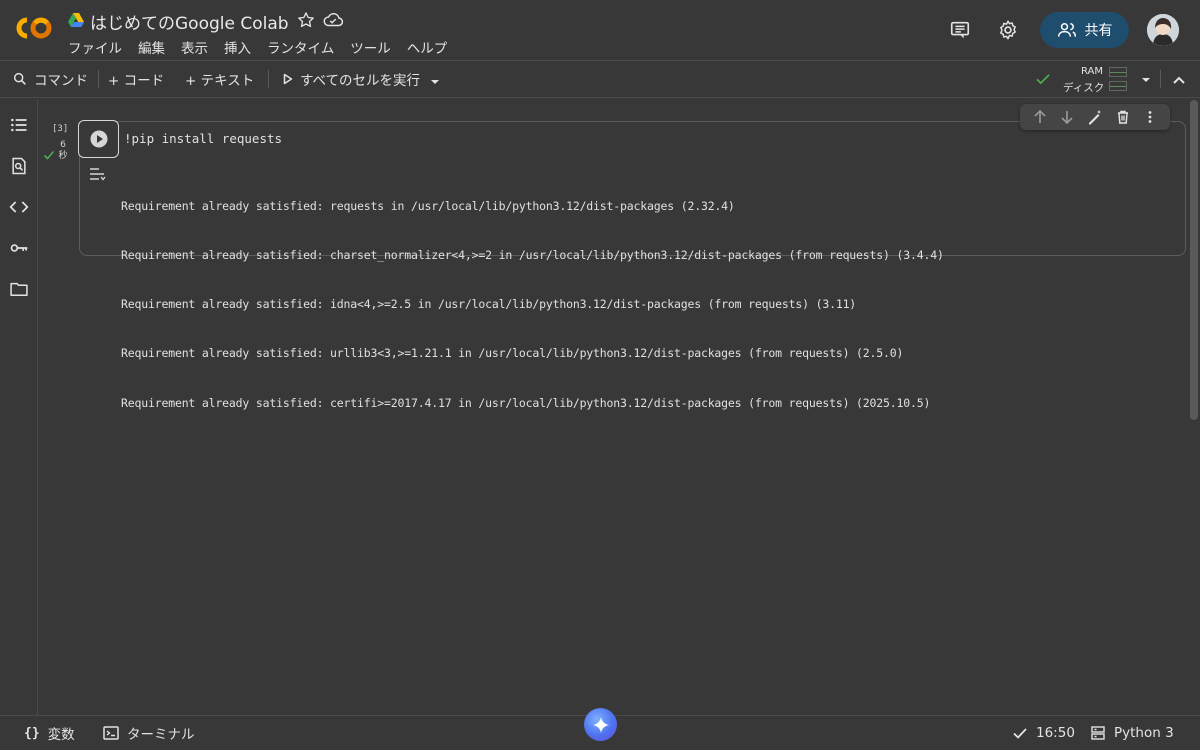  I want to click on menu-tools: ツール, so click(370, 47).